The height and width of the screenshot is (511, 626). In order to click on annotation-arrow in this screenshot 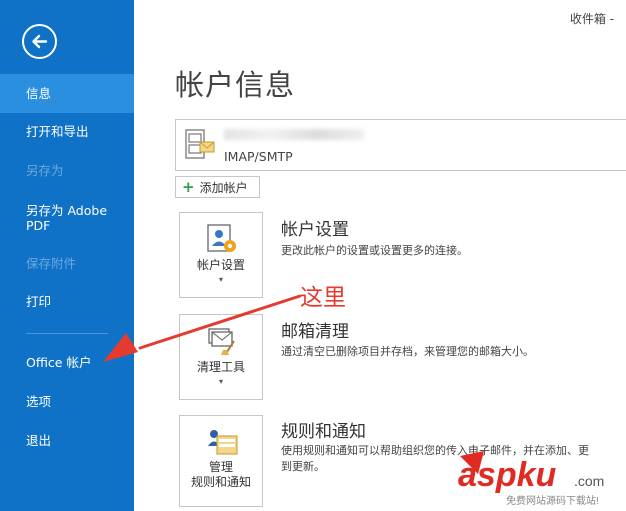, I will do `click(202, 328)`.